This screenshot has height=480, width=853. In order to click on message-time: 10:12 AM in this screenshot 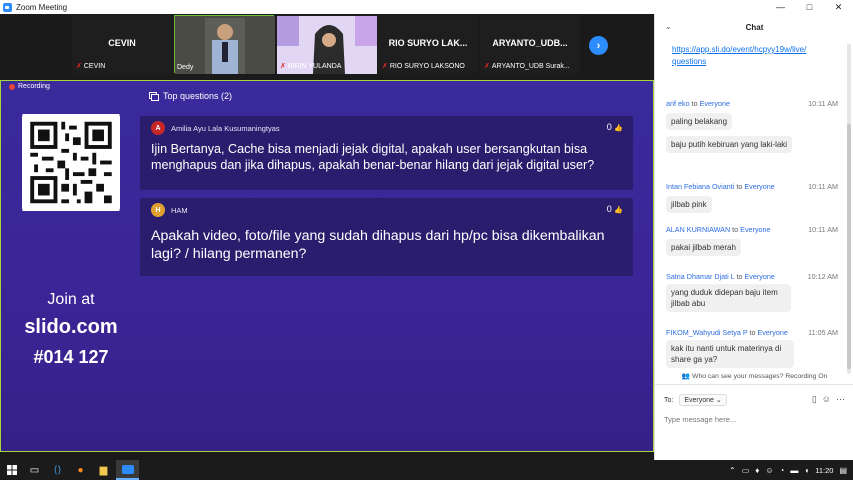, I will do `click(822, 276)`.